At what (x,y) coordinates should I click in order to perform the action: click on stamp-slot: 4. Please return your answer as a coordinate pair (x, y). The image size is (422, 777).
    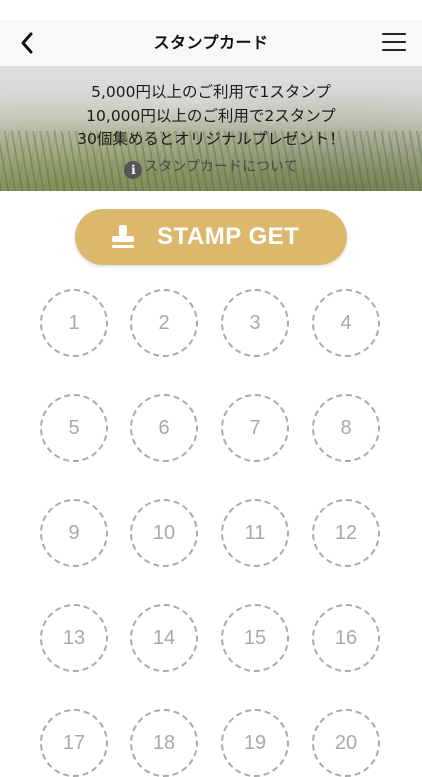
    Looking at the image, I should click on (346, 323).